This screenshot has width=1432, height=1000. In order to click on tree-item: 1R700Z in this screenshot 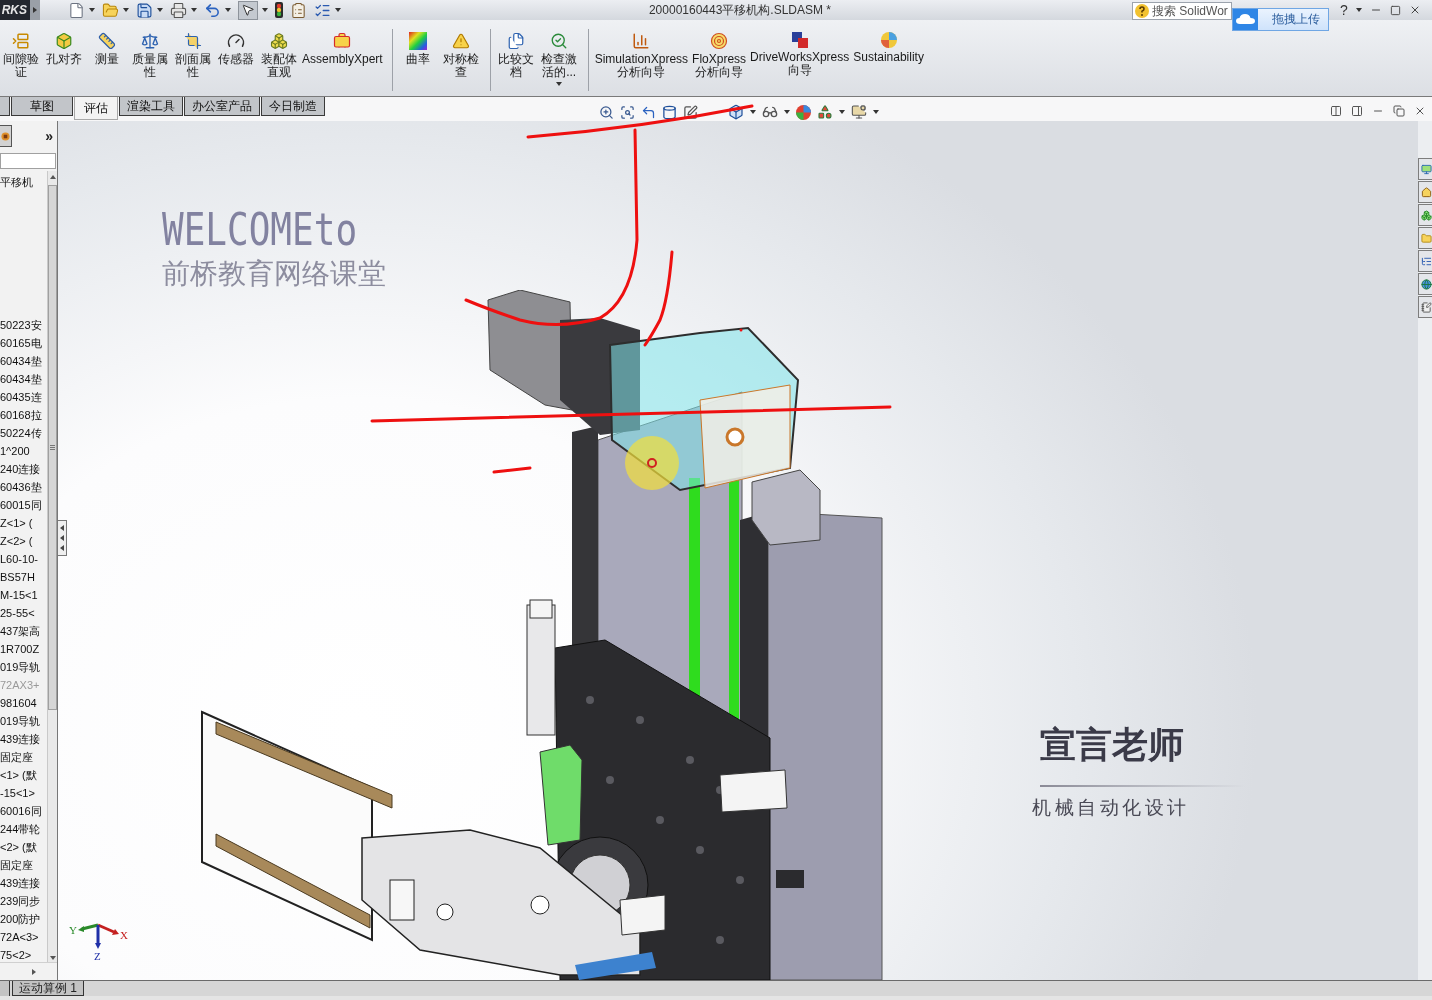, I will do `click(23, 649)`.